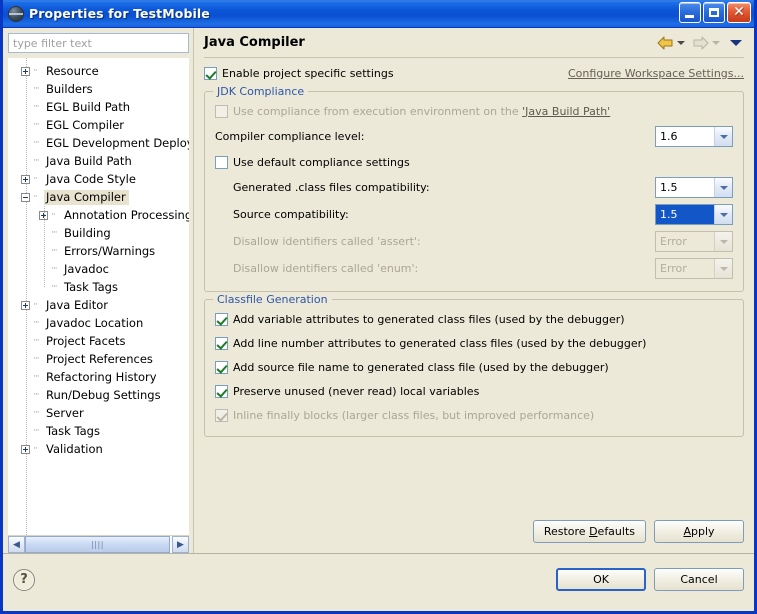 The image size is (757, 614). What do you see at coordinates (589, 531) in the screenshot?
I see `restore-defaults-button: Restore Defaults` at bounding box center [589, 531].